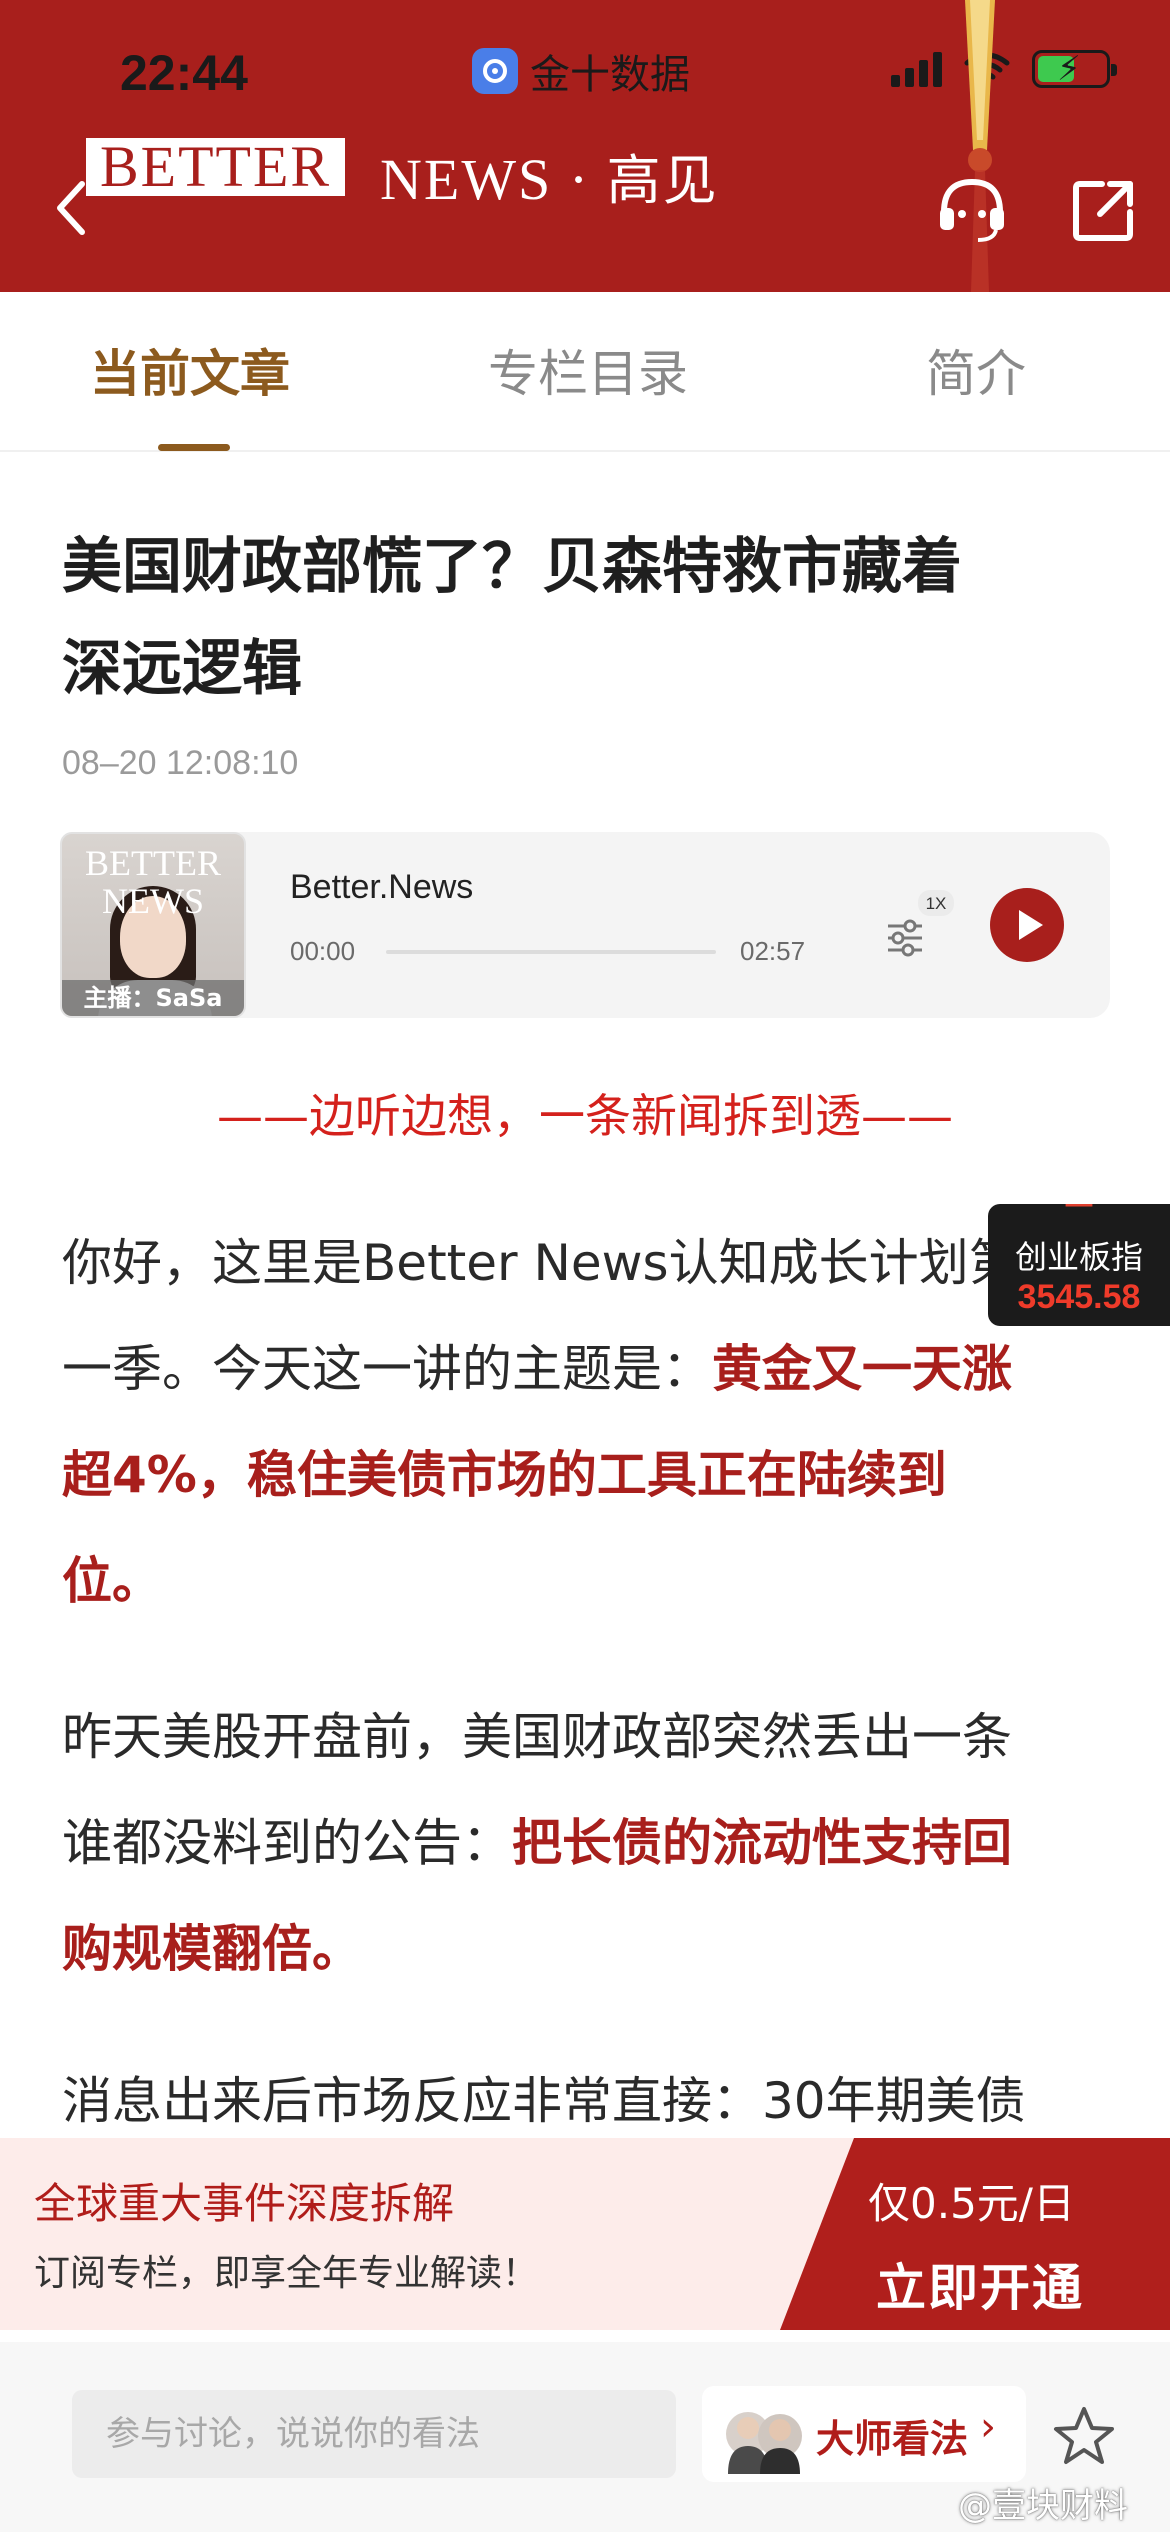  What do you see at coordinates (190, 370) in the screenshot?
I see `tab-current-article: 当前文章` at bounding box center [190, 370].